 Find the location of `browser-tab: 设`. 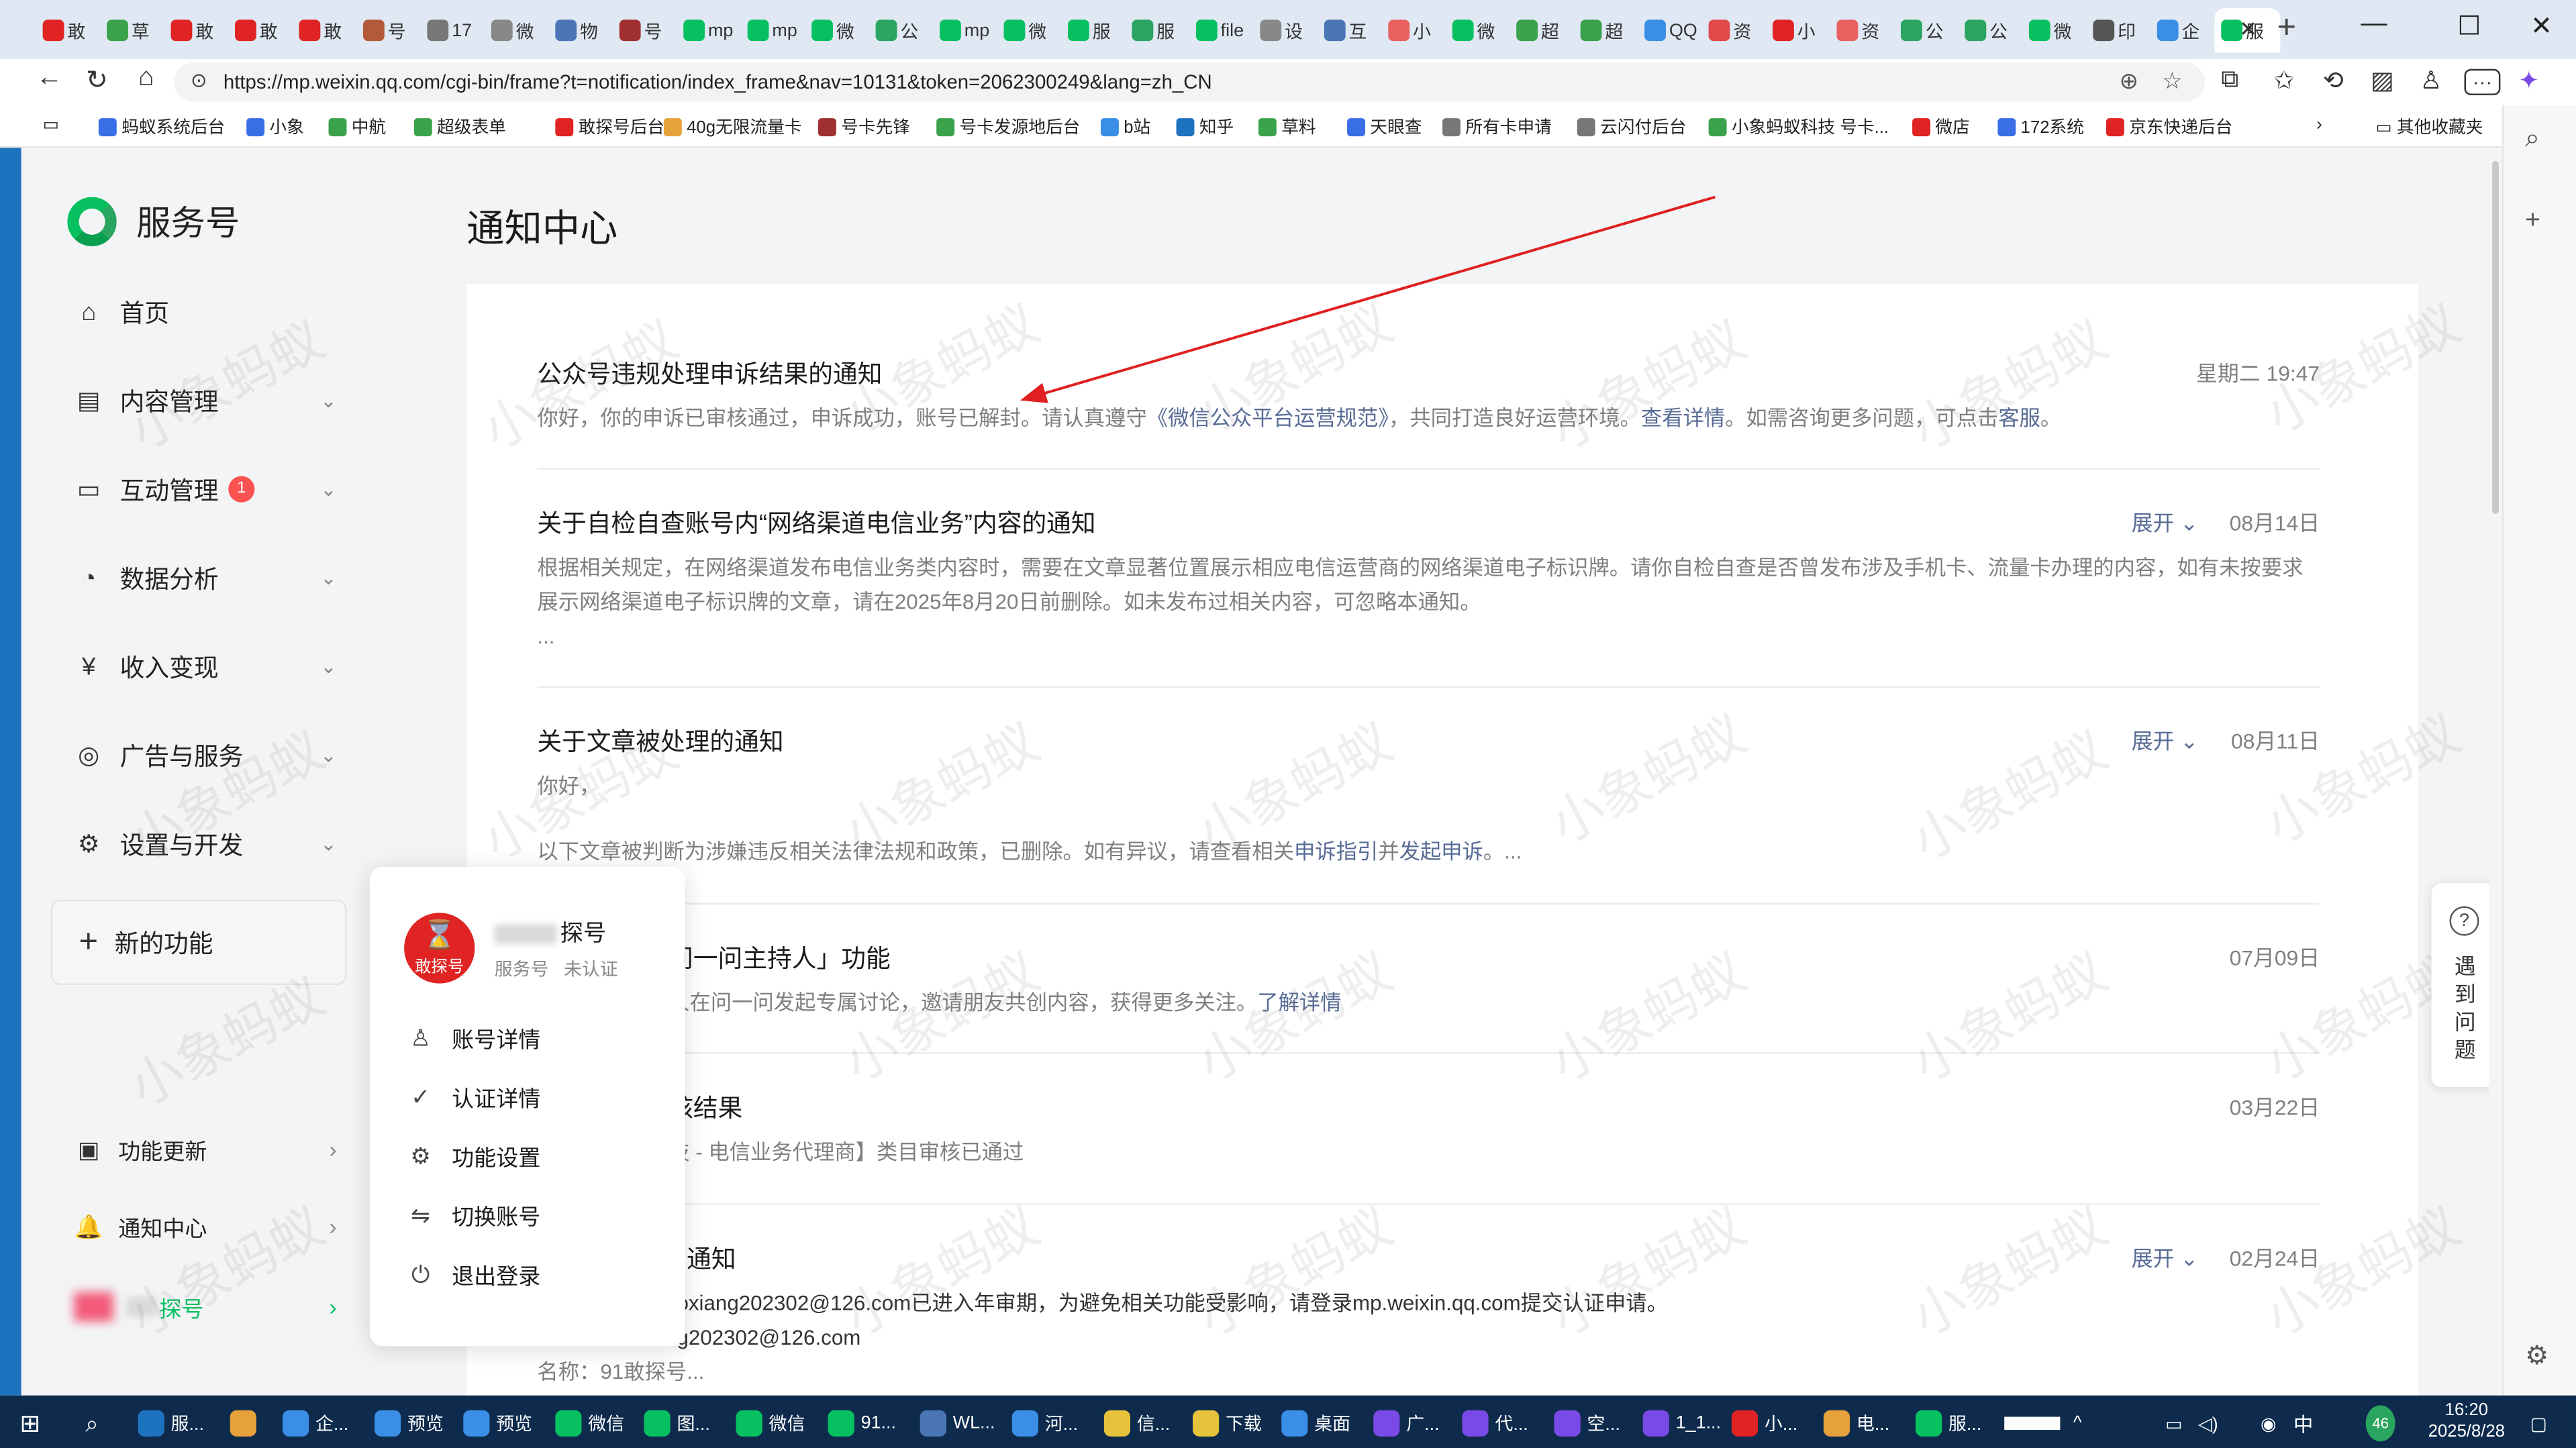

browser-tab: 设 is located at coordinates (1286, 30).